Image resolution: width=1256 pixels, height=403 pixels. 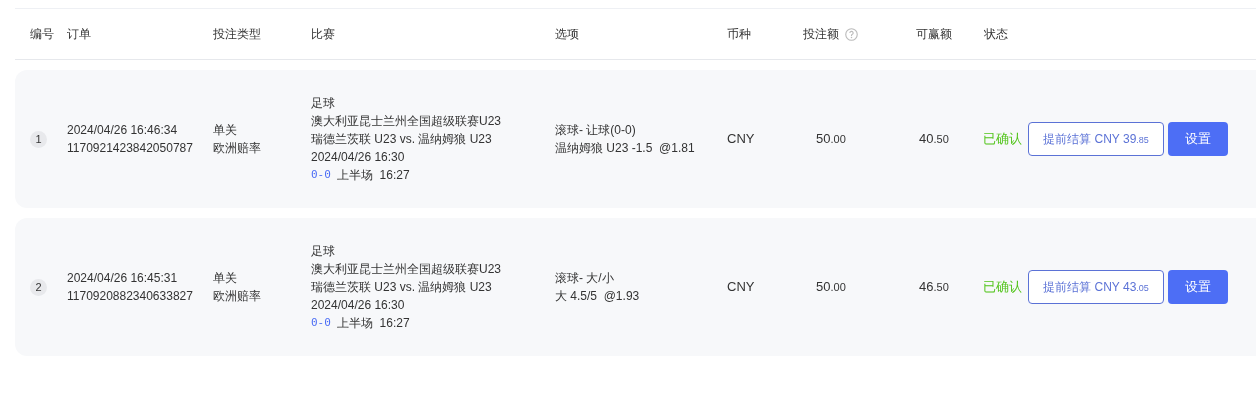 I want to click on column-header: 编号, so click(x=42, y=34).